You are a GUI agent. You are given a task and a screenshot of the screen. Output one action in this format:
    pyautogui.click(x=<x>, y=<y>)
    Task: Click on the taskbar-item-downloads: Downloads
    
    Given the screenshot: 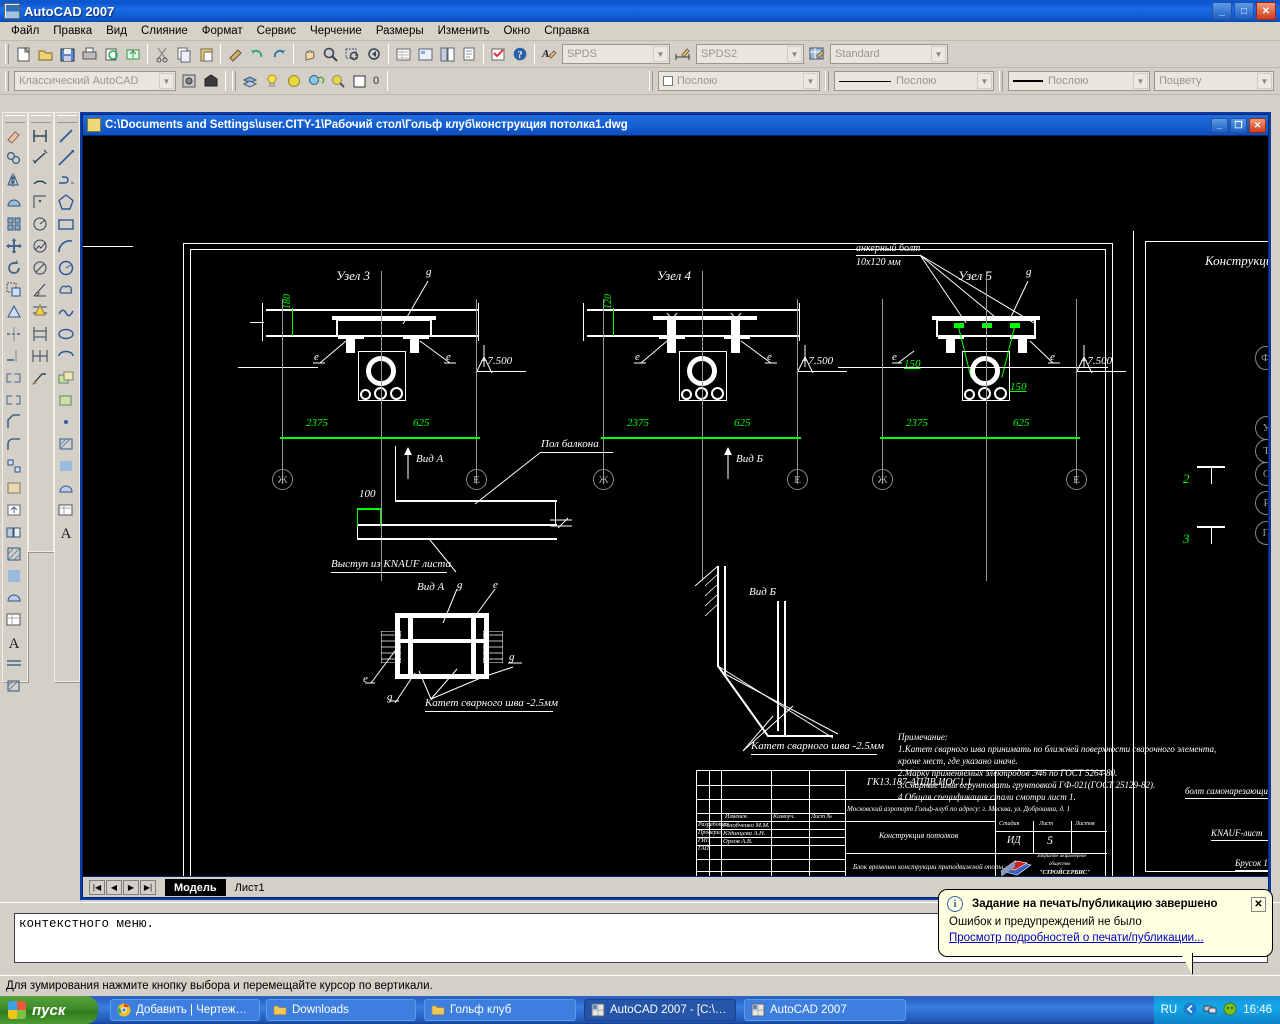 What is the action you would take?
    pyautogui.click(x=341, y=1010)
    